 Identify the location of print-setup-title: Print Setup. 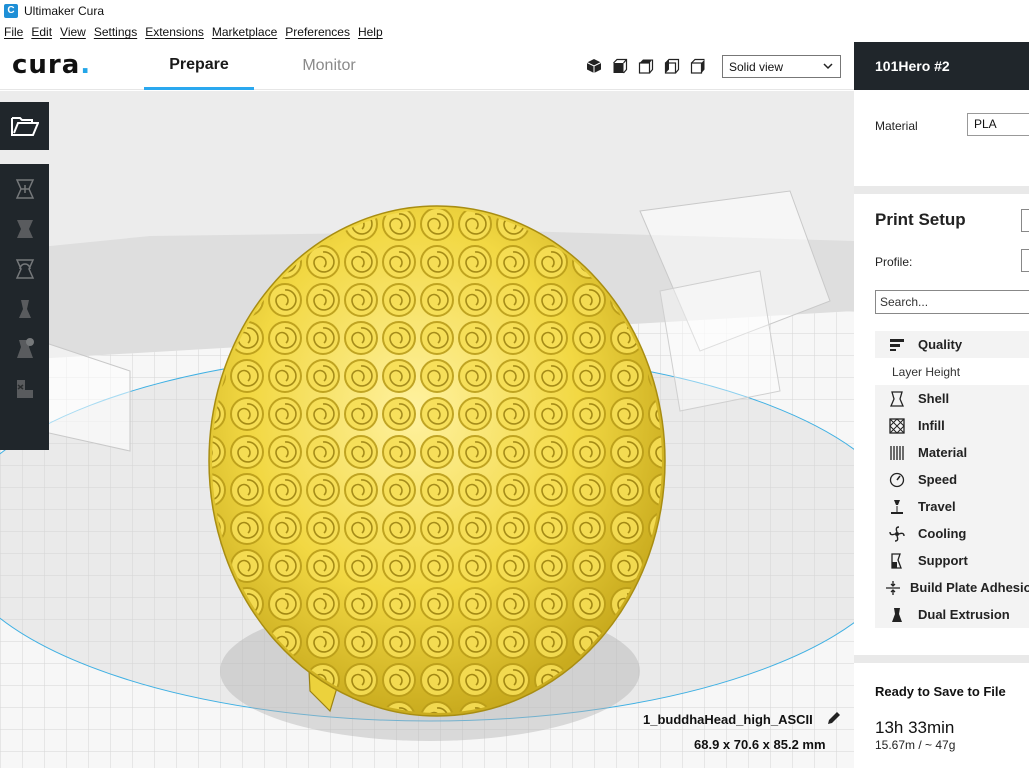
(920, 219).